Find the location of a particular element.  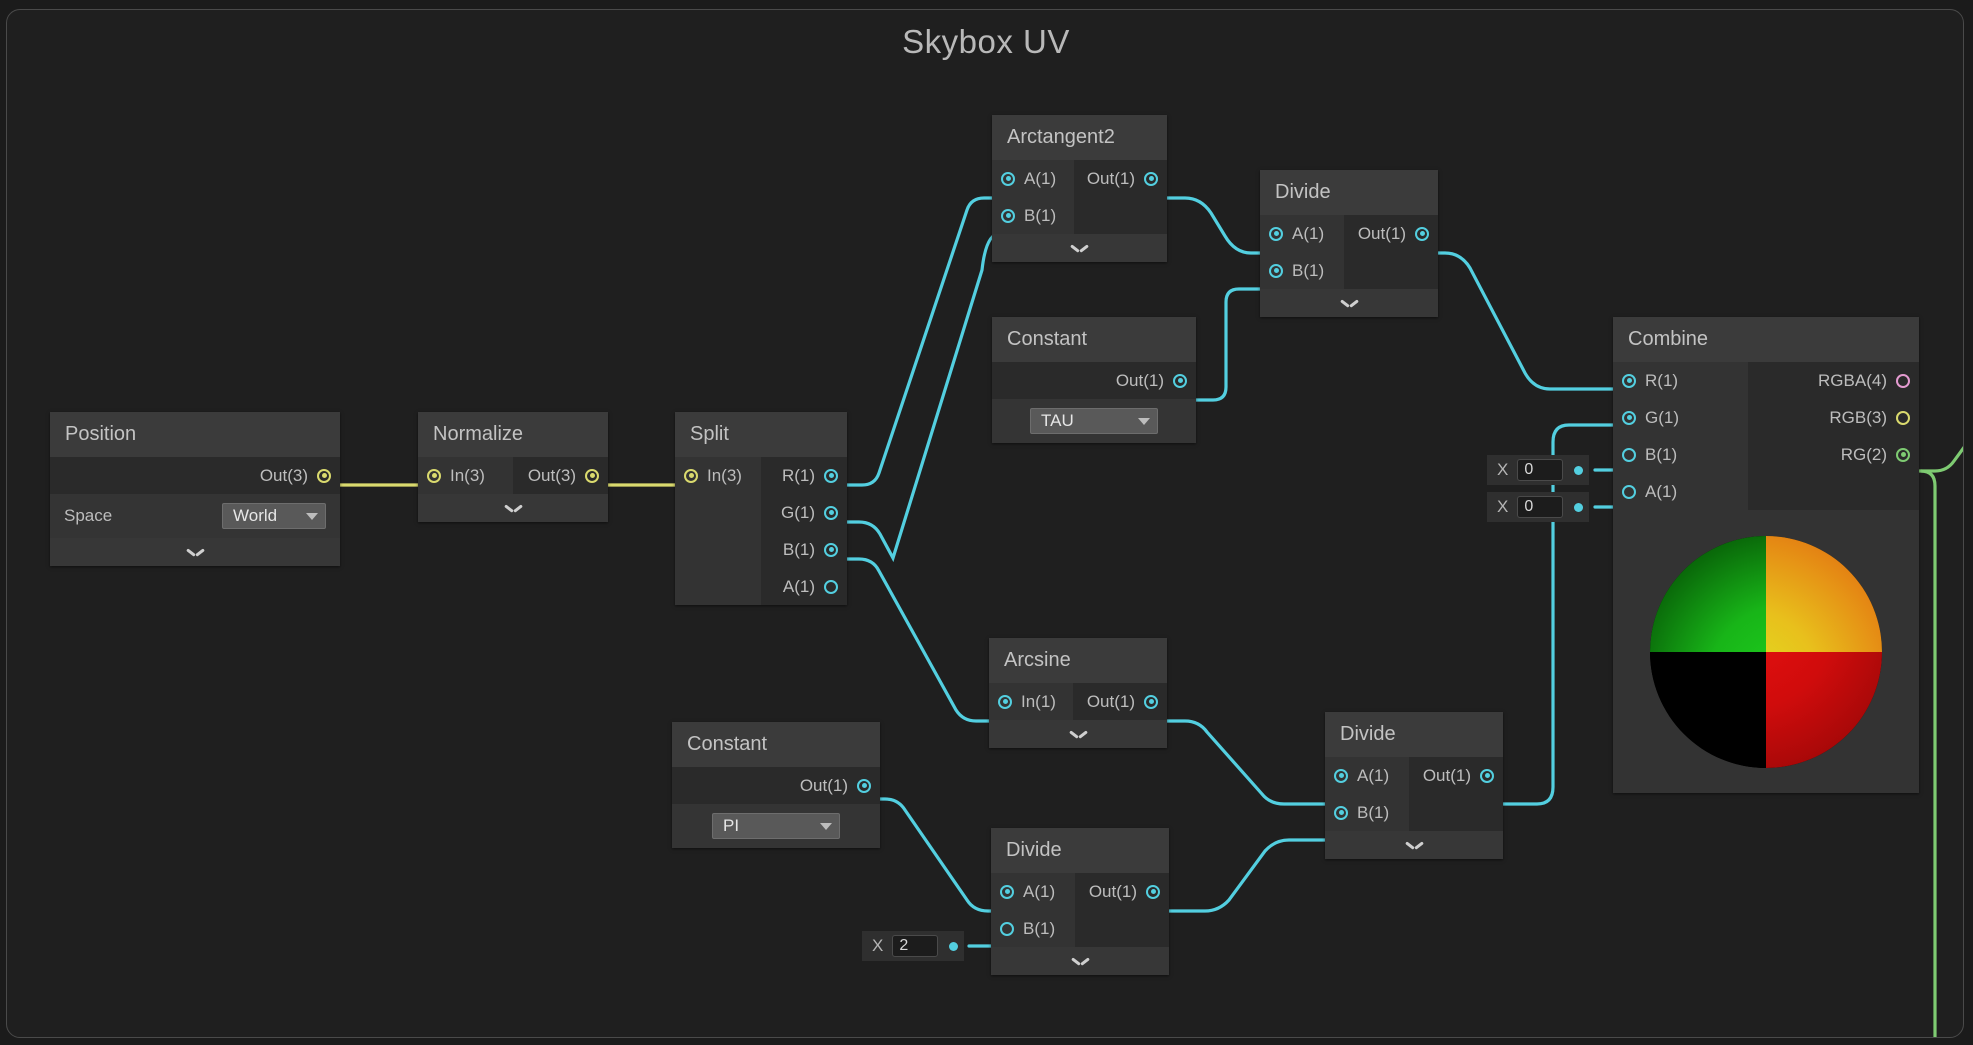

constant-value-row: TAU is located at coordinates (1094, 421).